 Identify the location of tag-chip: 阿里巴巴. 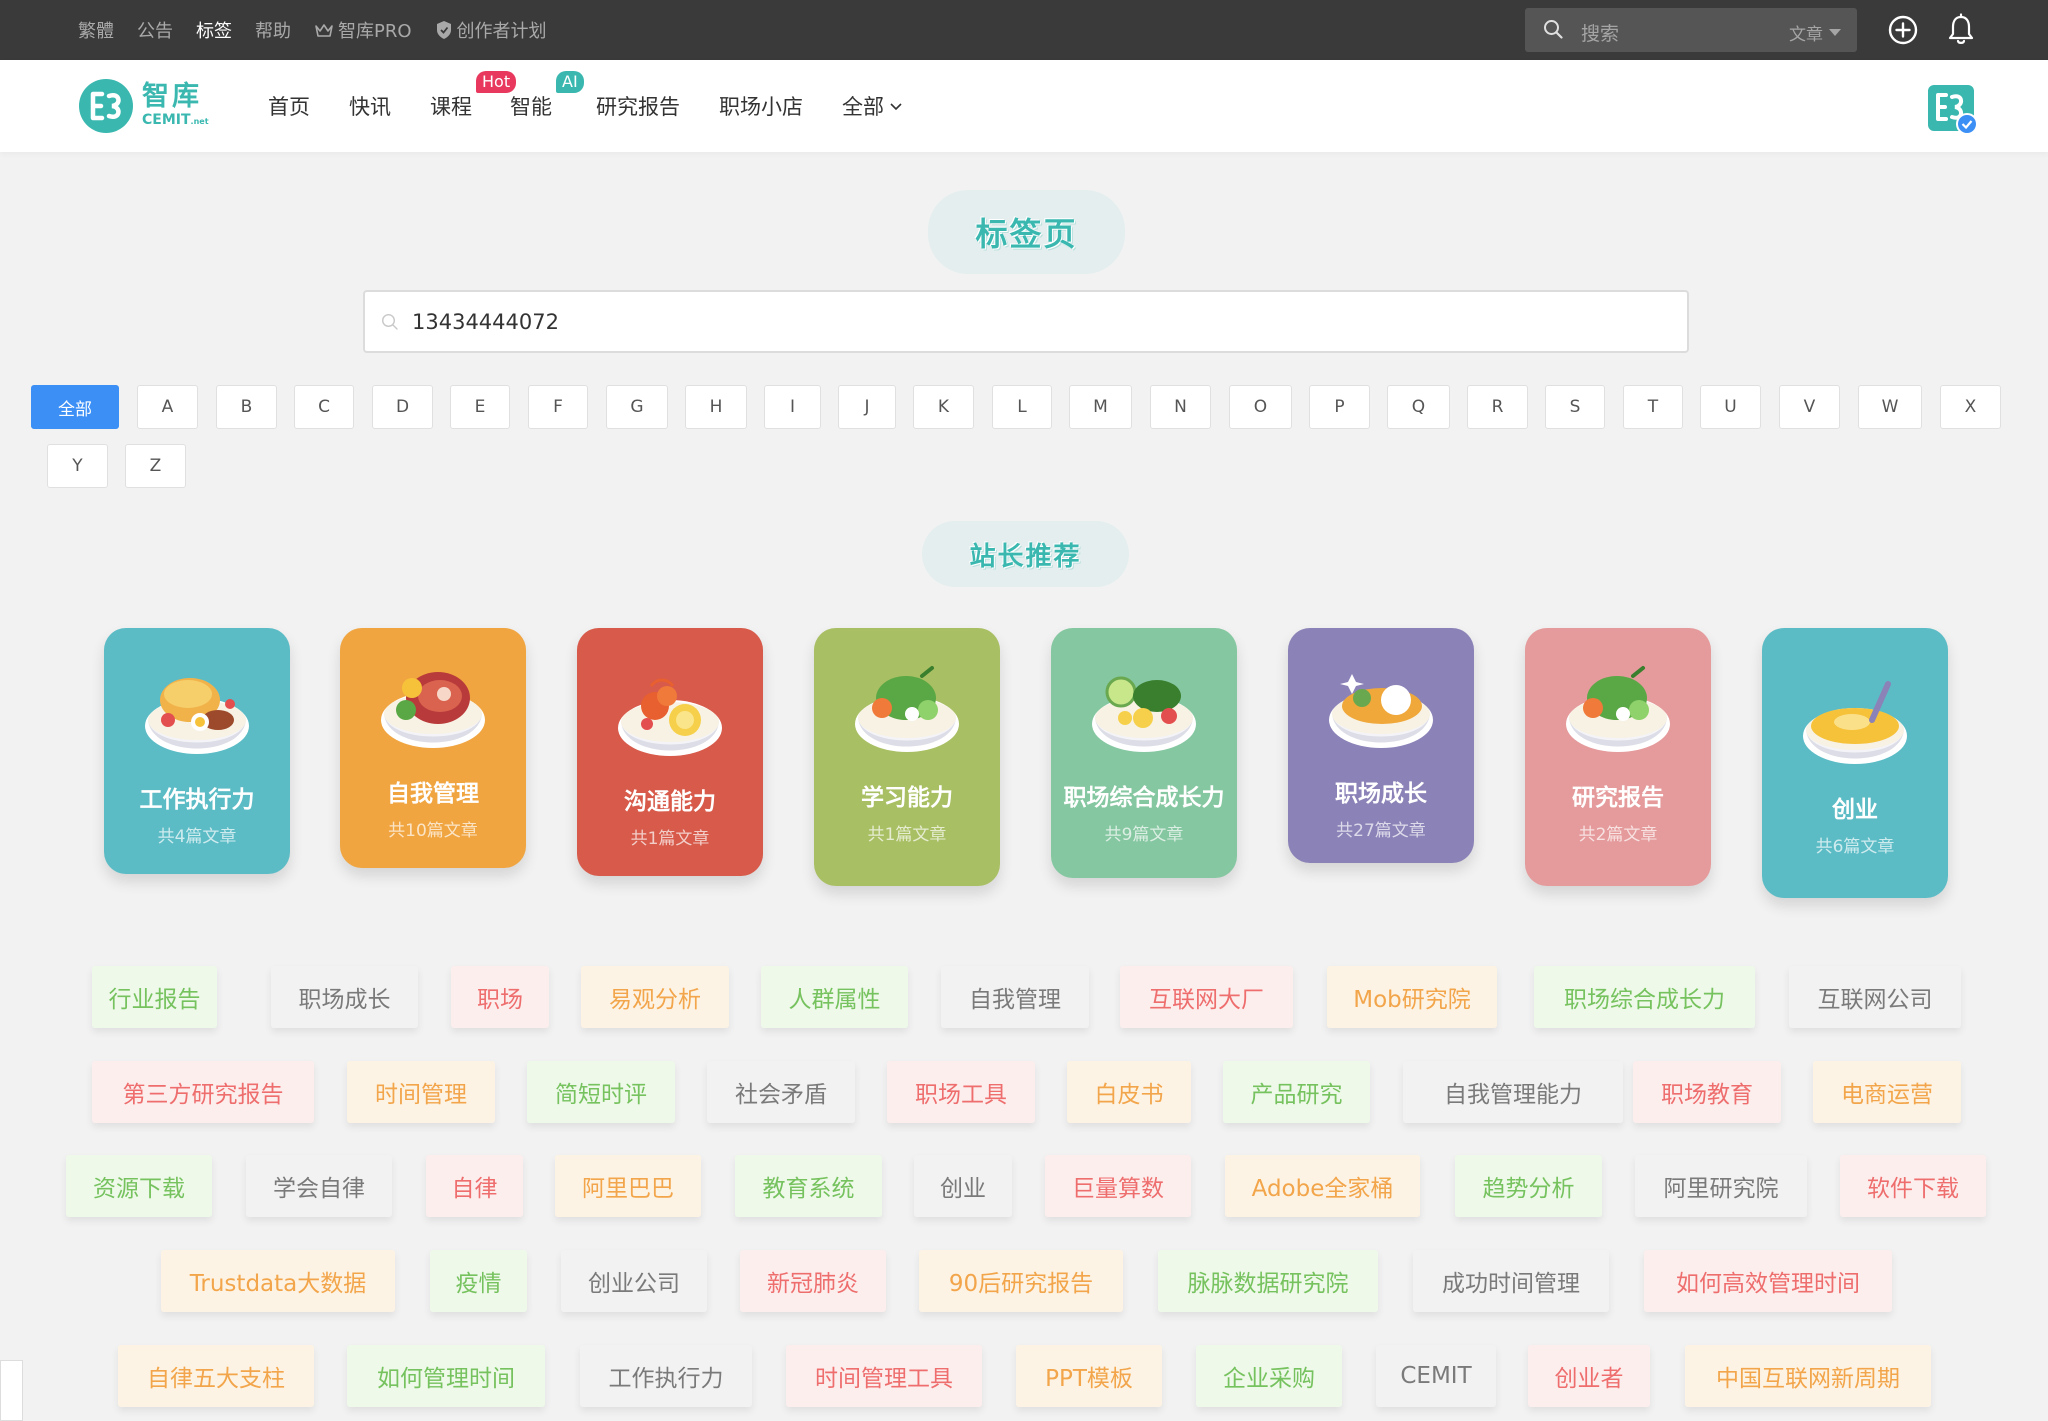
(628, 1186).